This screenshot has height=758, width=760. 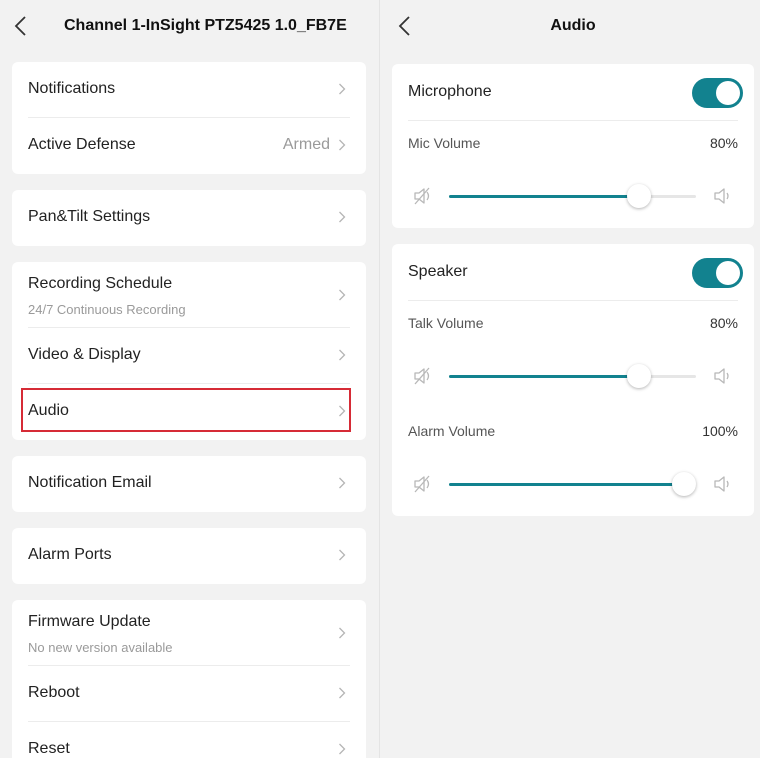 What do you see at coordinates (70, 554) in the screenshot?
I see `settings-item-label: Alarm Ports` at bounding box center [70, 554].